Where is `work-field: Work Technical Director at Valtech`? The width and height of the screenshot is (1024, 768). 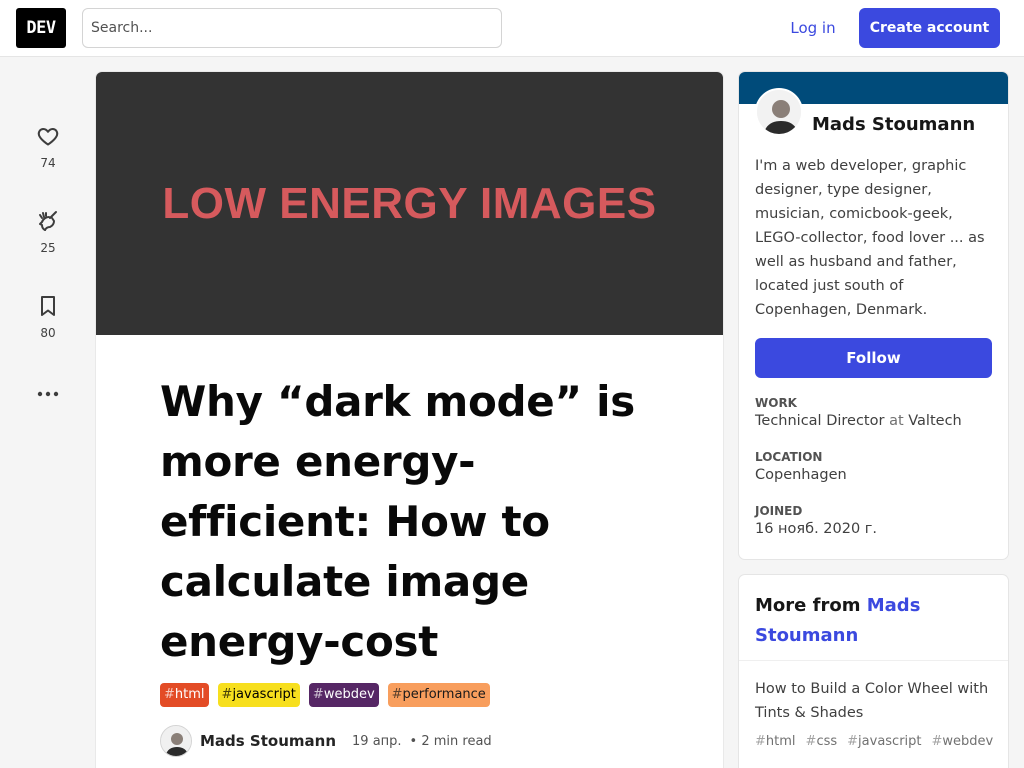 work-field: Work Technical Director at Valtech is located at coordinates (858, 412).